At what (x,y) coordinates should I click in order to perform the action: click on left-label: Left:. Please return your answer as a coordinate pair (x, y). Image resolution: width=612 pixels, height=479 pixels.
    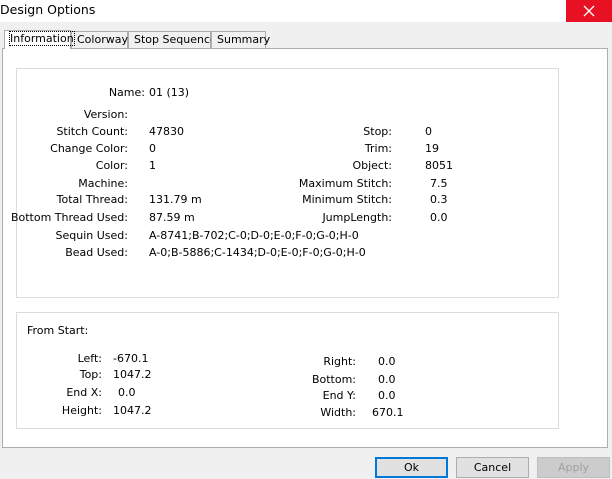
    Looking at the image, I should click on (89, 358).